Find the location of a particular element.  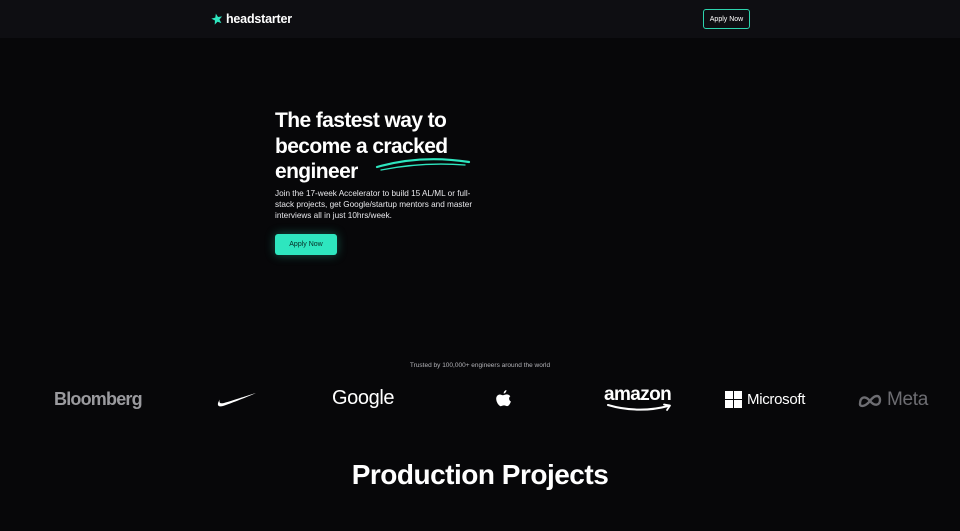

meta-logo: Meta is located at coordinates (892, 400).